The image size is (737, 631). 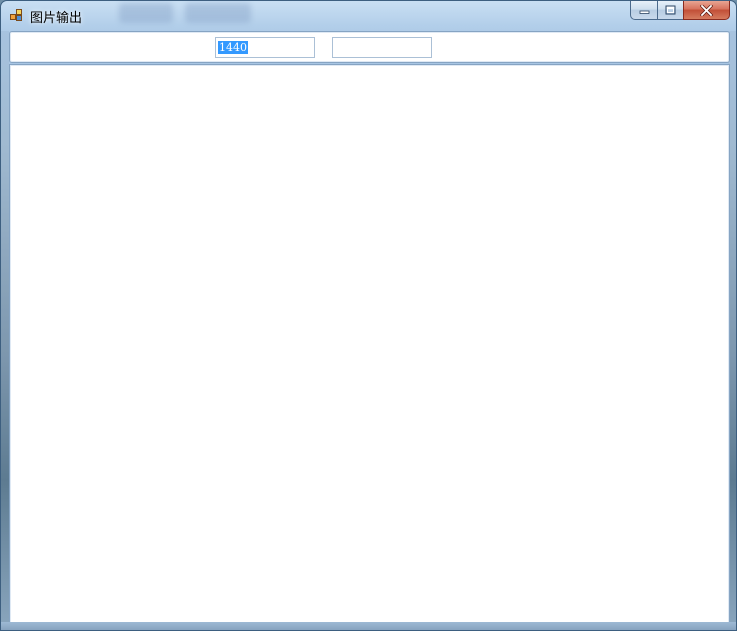 I want to click on app-window-icon, so click(x=16, y=15).